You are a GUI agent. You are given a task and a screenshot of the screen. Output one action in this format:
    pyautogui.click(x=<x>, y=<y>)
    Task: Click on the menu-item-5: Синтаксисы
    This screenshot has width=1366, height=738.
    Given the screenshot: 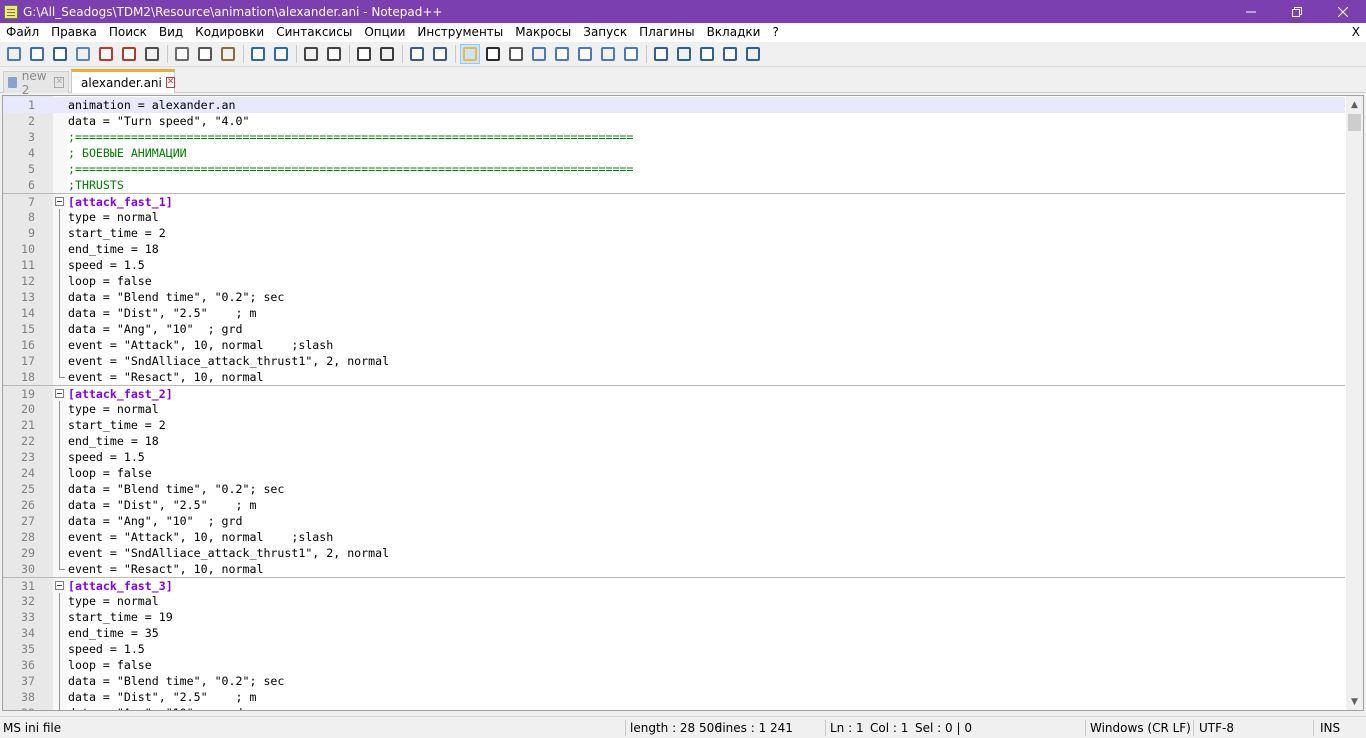 What is the action you would take?
    pyautogui.click(x=314, y=32)
    